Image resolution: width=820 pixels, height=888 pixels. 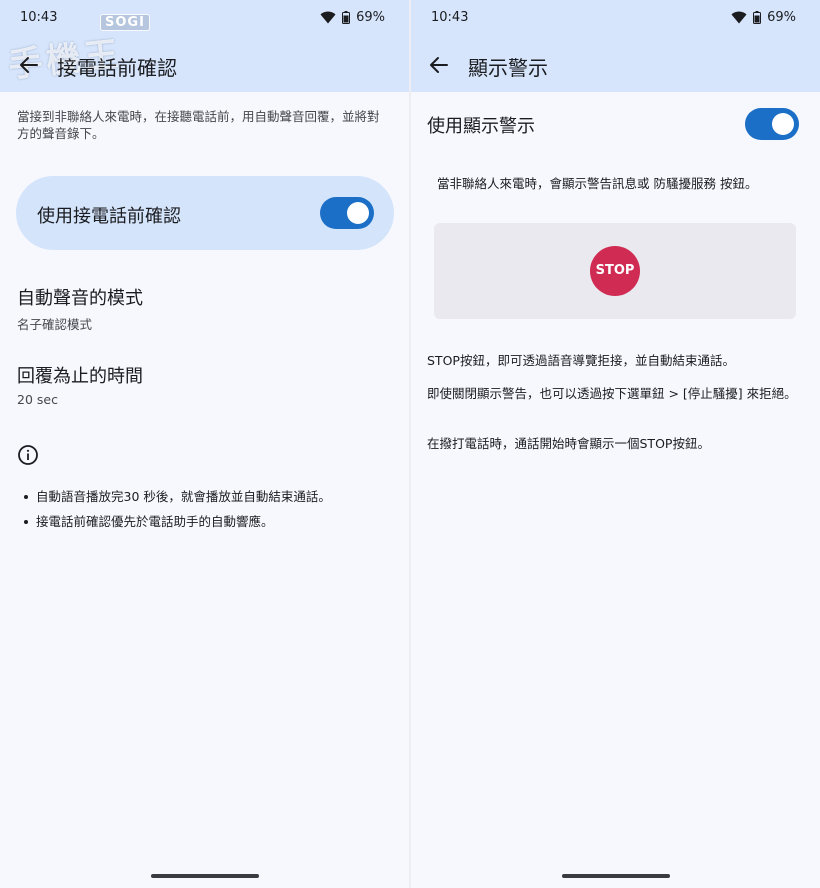 I want to click on page-title: 顯示警示, so click(x=508, y=68).